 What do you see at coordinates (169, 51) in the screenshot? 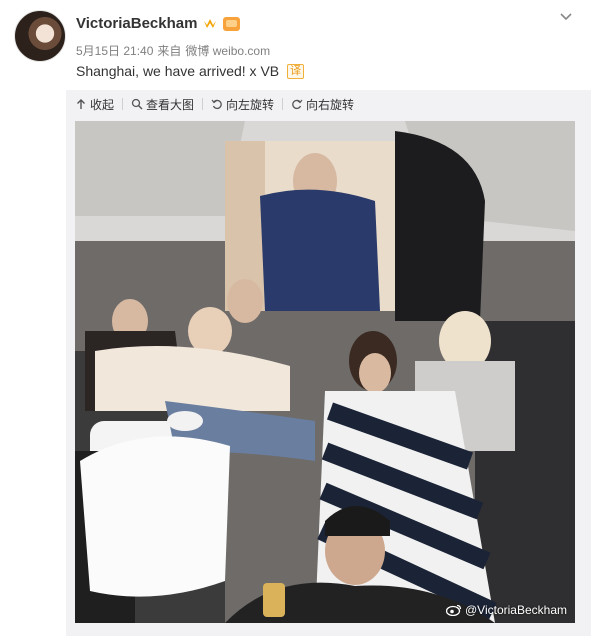
I see `source-prefix: 来自` at bounding box center [169, 51].